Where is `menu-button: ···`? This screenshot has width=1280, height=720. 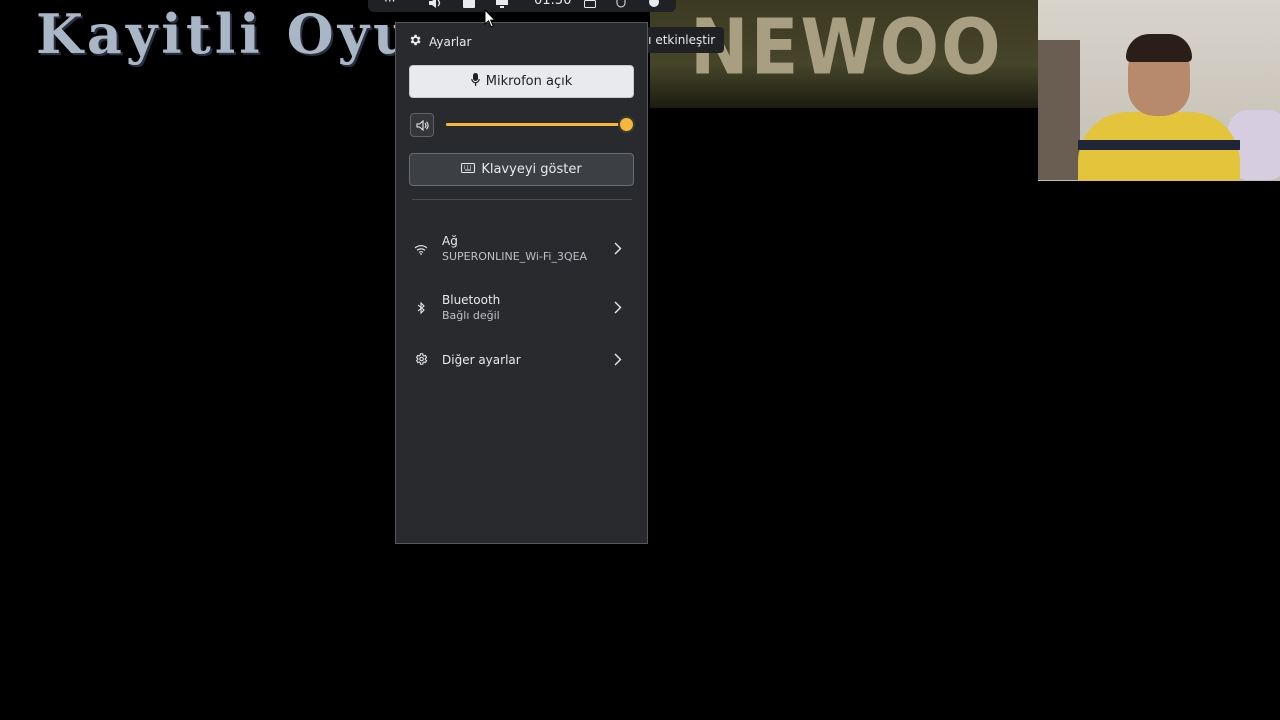
menu-button: ··· is located at coordinates (389, 4).